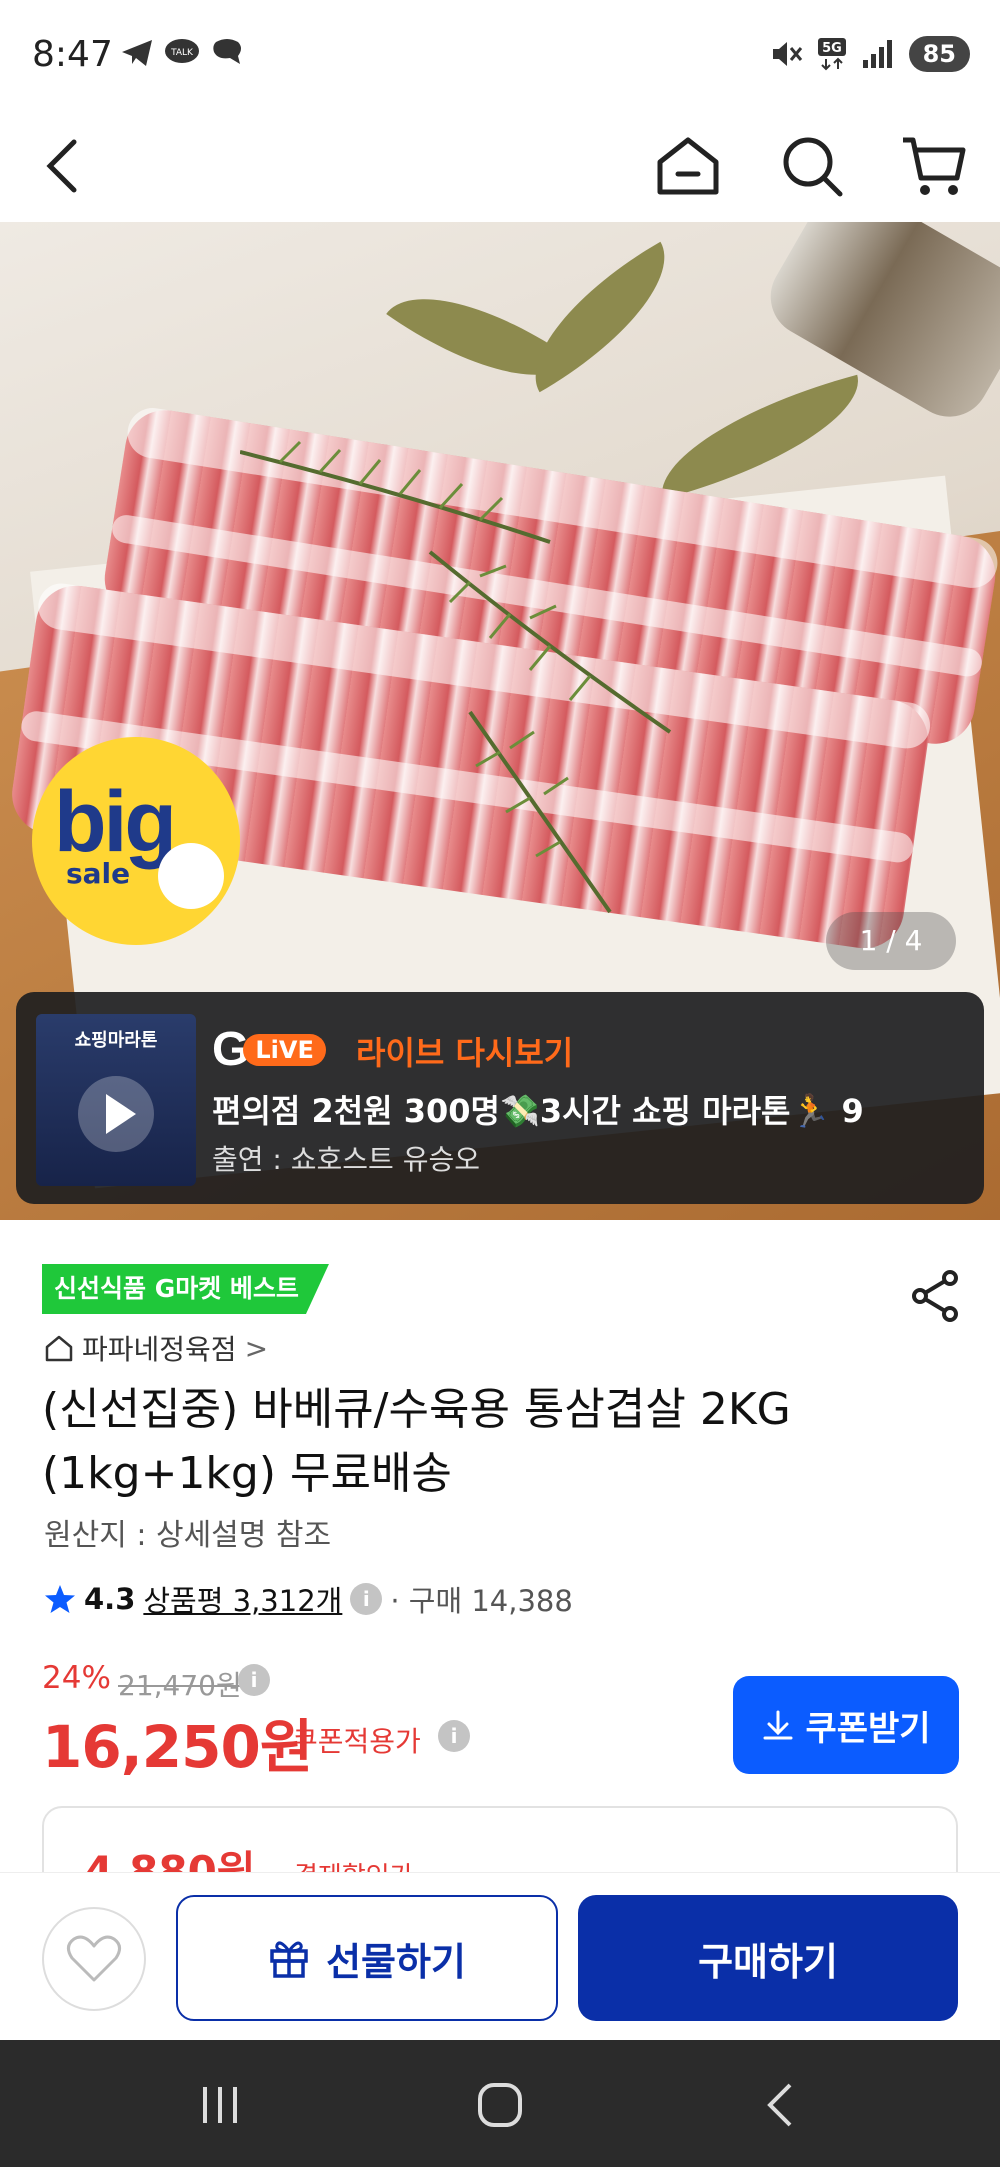 Image resolution: width=1000 pixels, height=2167 pixels. I want to click on search-button, so click(812, 166).